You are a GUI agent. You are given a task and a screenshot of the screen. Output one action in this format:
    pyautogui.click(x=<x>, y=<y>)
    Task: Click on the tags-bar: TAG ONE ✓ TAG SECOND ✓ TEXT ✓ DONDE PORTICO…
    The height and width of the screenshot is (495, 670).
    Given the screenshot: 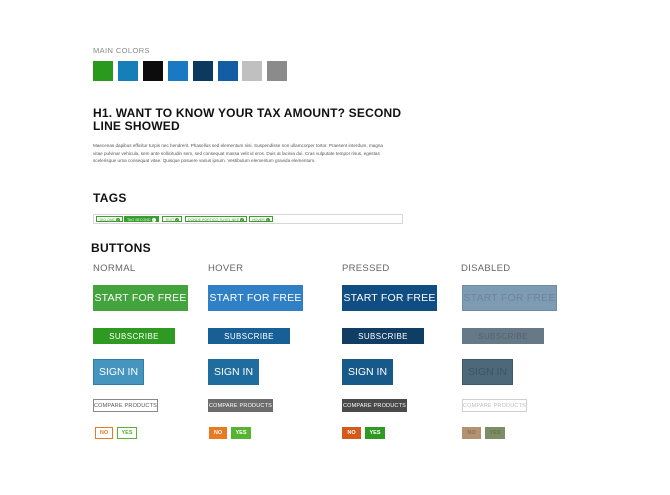 What is the action you would take?
    pyautogui.click(x=248, y=219)
    